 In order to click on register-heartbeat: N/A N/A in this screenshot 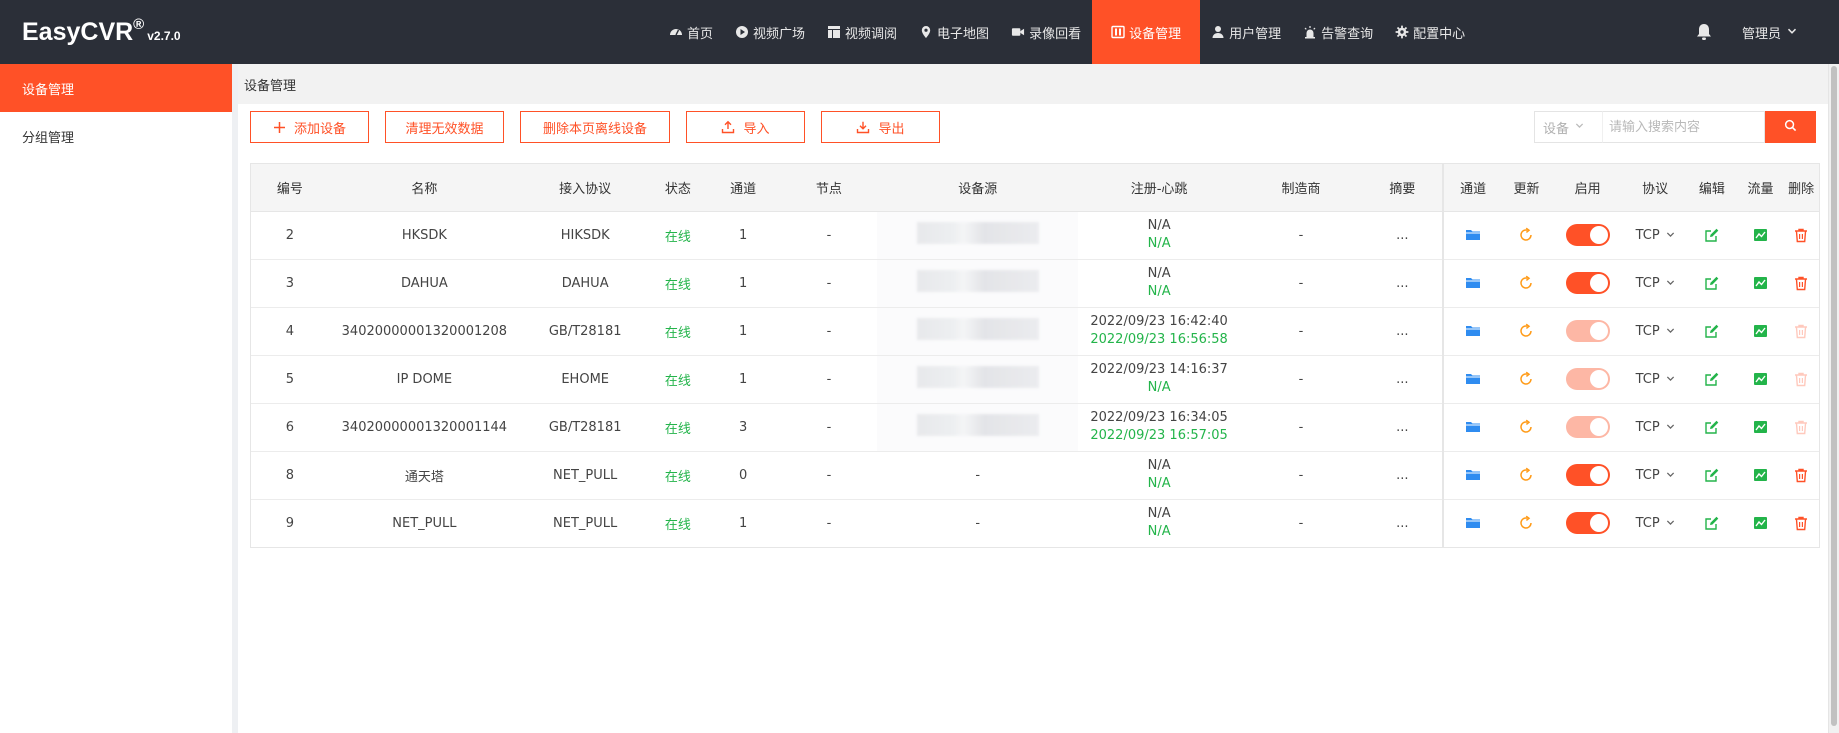, I will do `click(1158, 523)`.